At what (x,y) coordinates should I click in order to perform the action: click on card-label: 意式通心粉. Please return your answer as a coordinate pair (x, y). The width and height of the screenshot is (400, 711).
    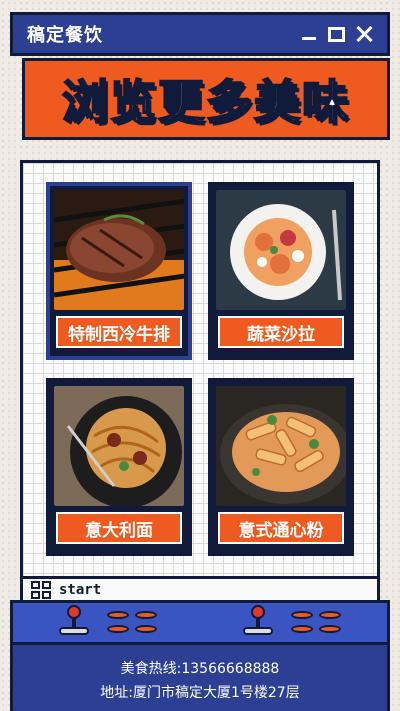
    Looking at the image, I should click on (281, 528).